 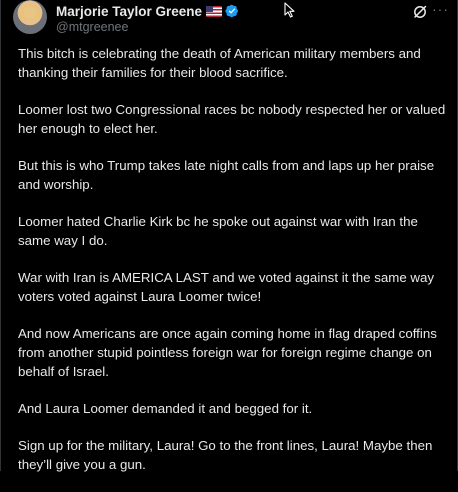 What do you see at coordinates (232, 11) in the screenshot?
I see `verified-badge-icon` at bounding box center [232, 11].